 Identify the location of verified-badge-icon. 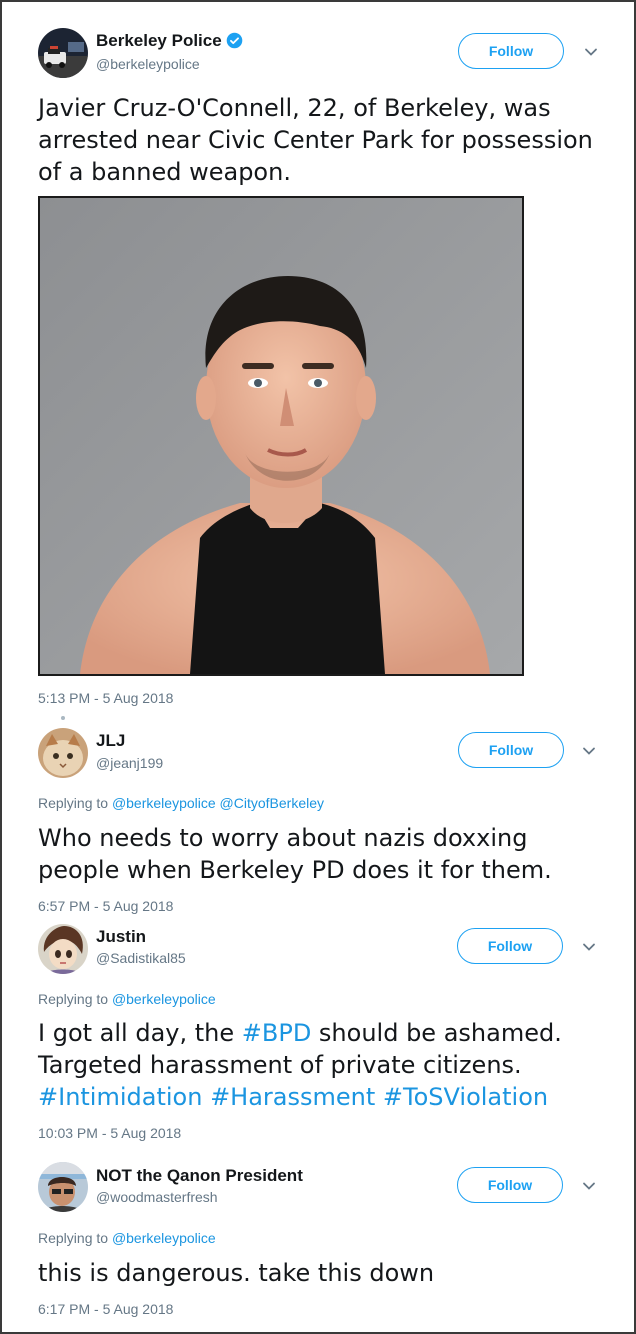
(234, 40).